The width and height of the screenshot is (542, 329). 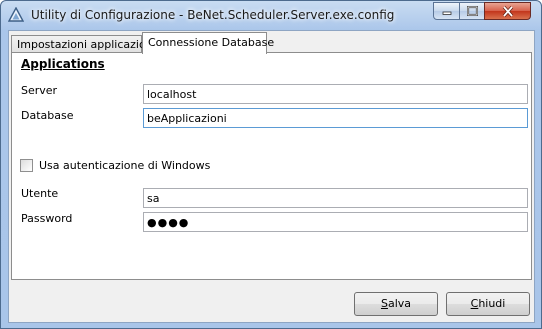 I want to click on save-button: Salva, so click(x=396, y=304).